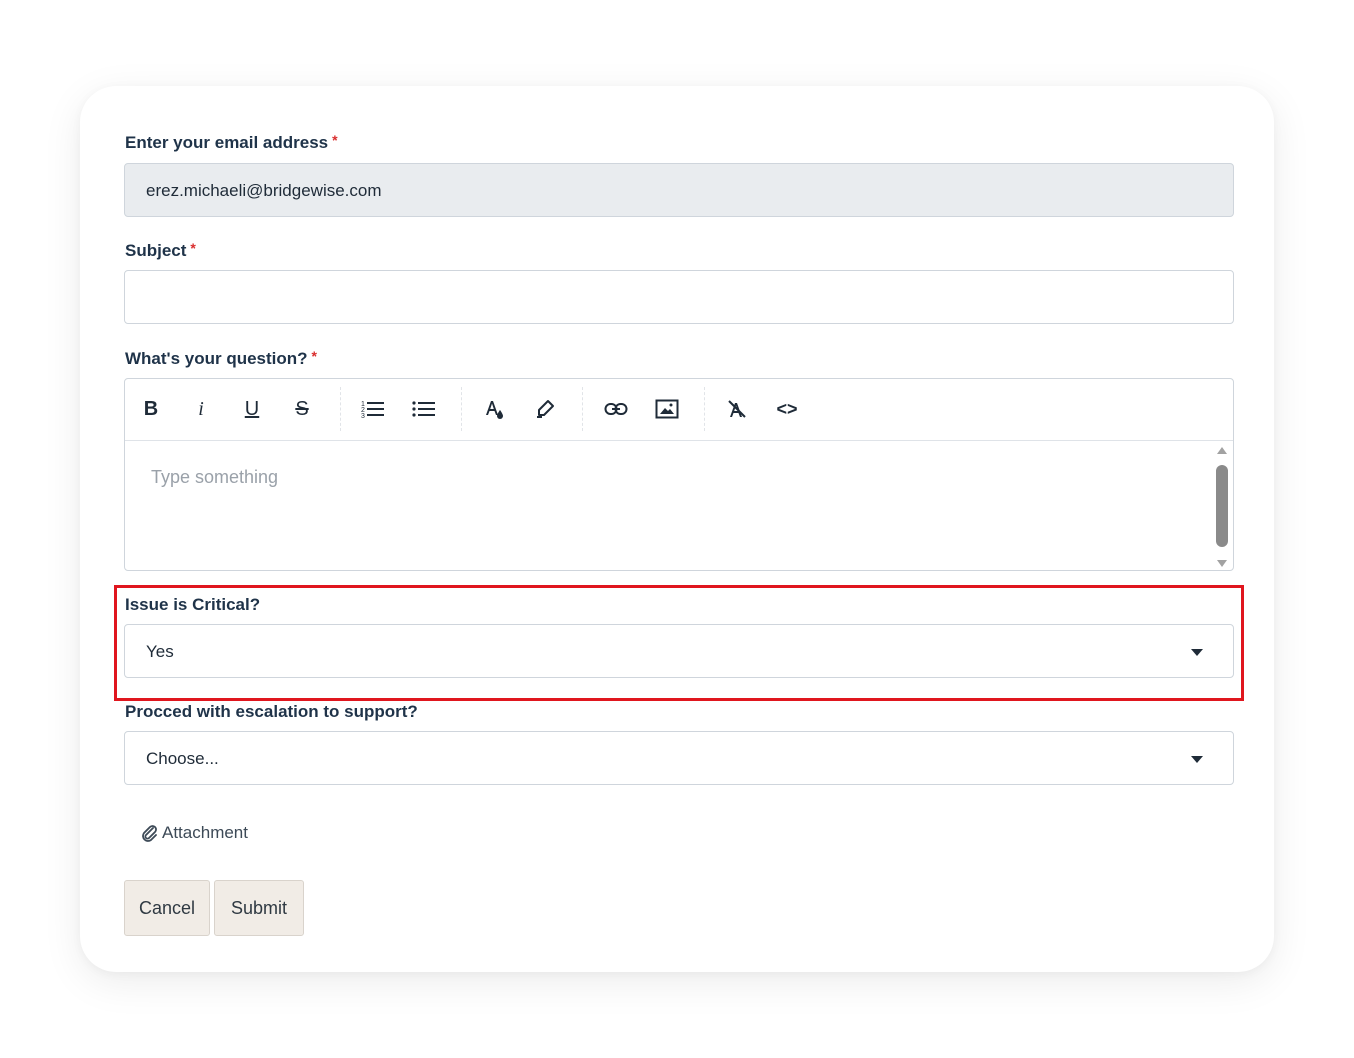 The image size is (1354, 1058). I want to click on highlight-svg, so click(545, 409).